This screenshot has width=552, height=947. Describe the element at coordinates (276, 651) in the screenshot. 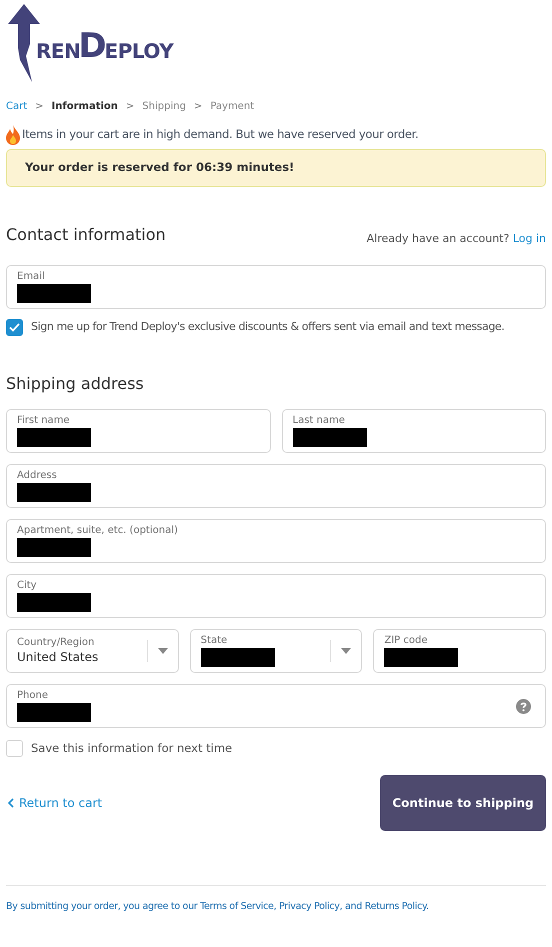

I see `select-field: State` at that location.